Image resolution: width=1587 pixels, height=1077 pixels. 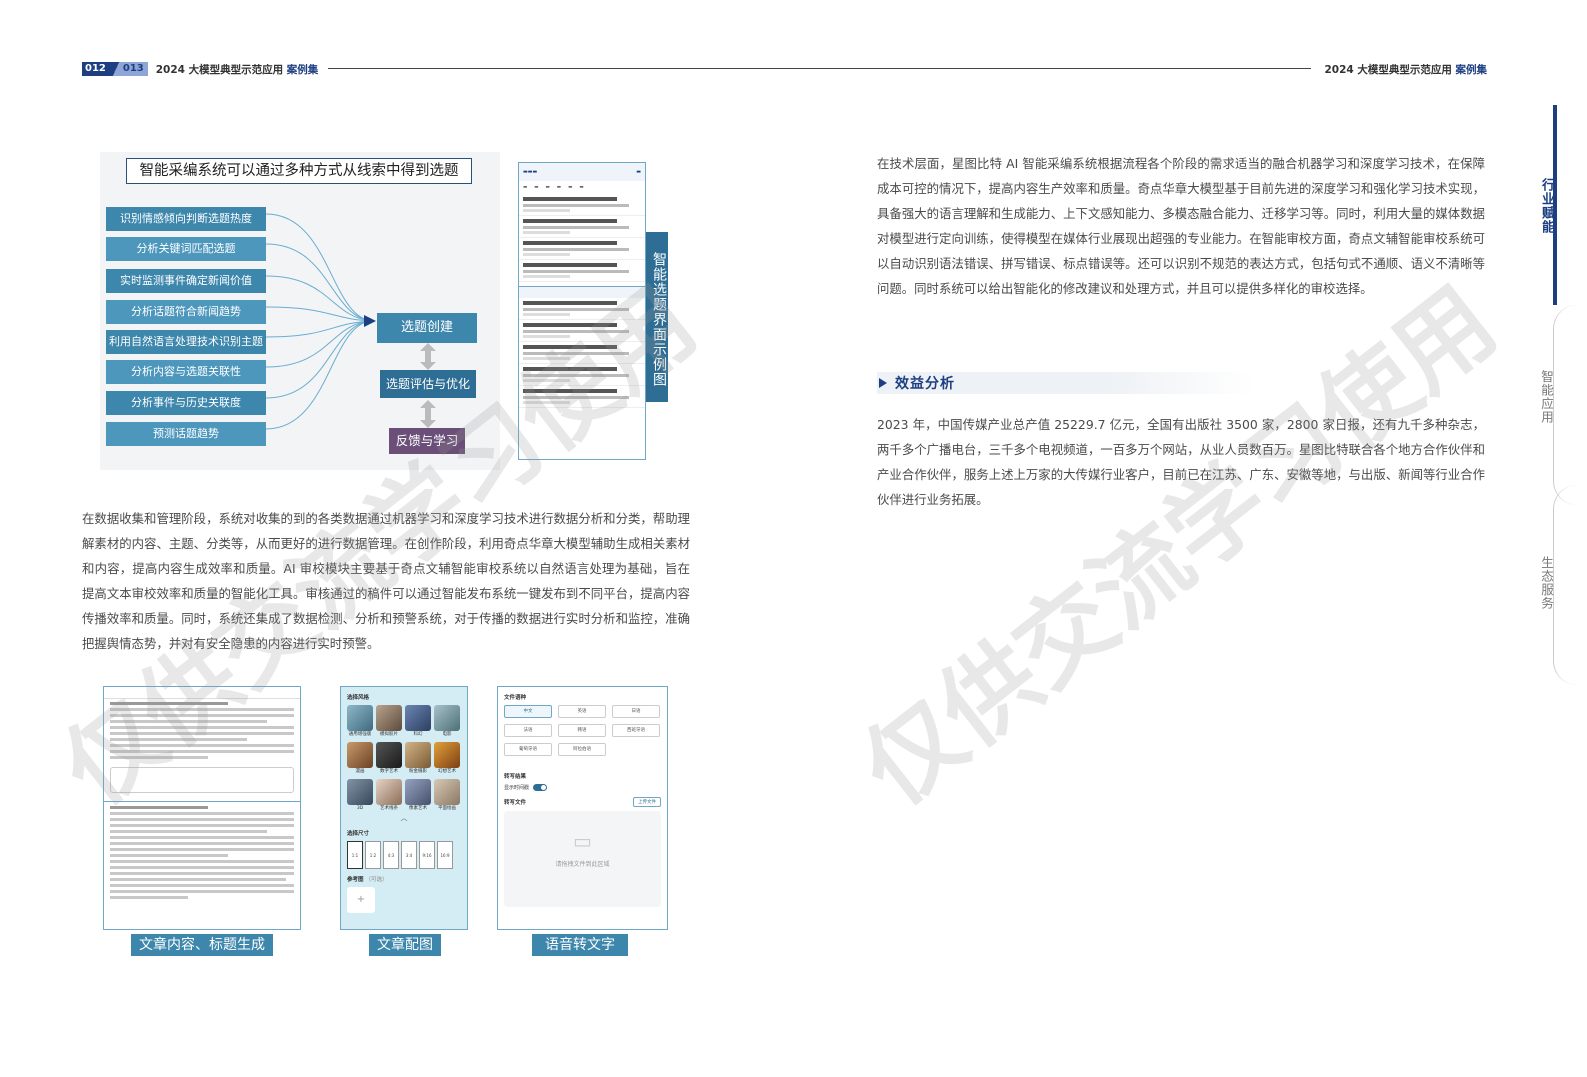 I want to click on illustration-caption: 文章配图, so click(x=405, y=945).